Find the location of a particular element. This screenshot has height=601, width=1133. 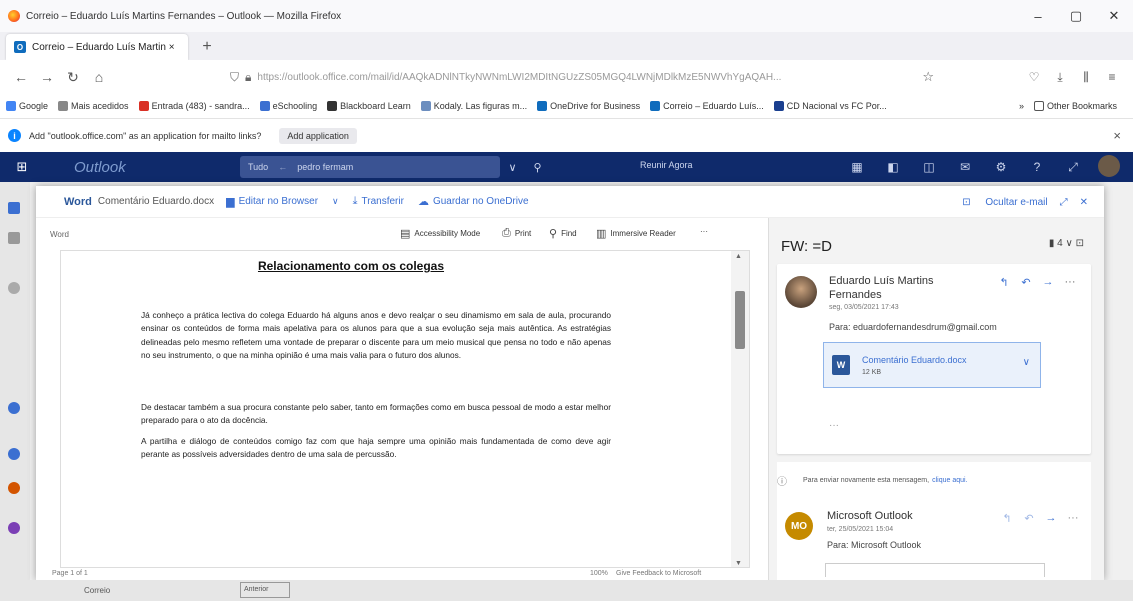

search-query: pedro fermam is located at coordinates (325, 167).